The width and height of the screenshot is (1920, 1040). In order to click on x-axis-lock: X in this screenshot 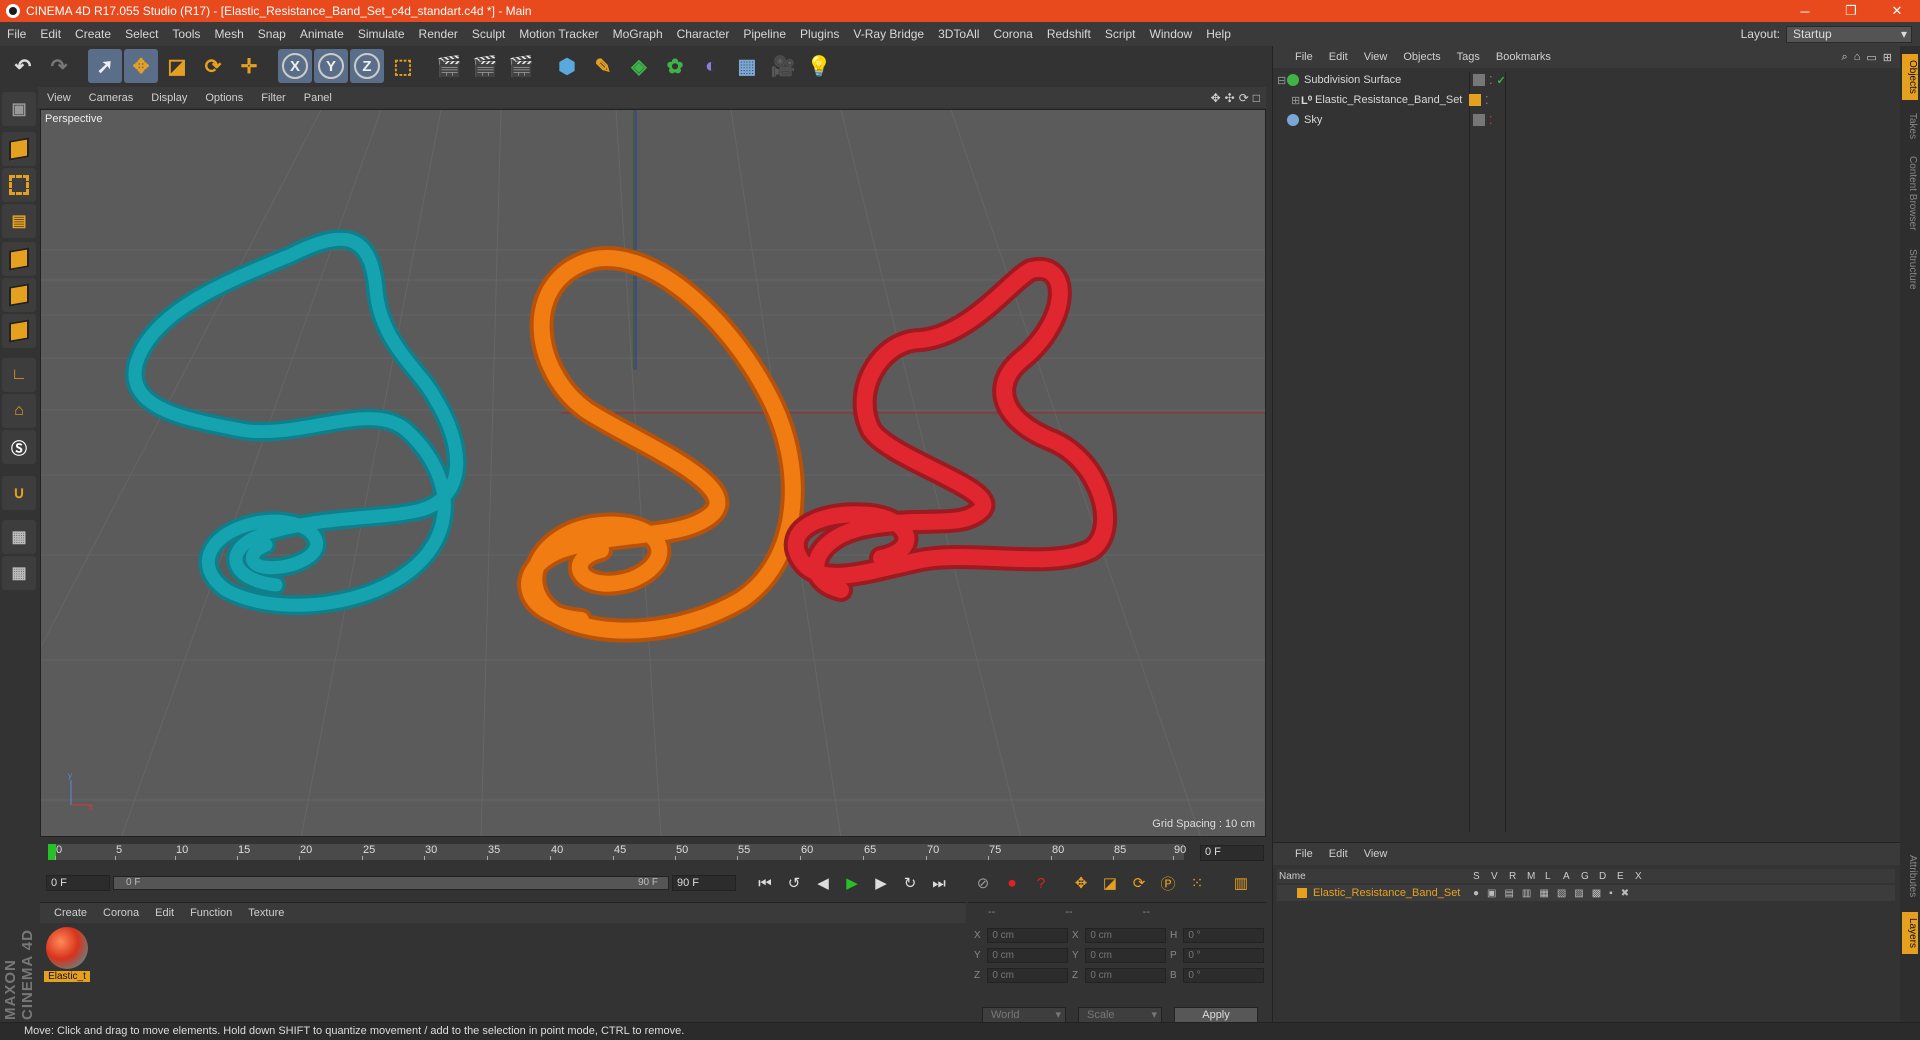, I will do `click(295, 66)`.